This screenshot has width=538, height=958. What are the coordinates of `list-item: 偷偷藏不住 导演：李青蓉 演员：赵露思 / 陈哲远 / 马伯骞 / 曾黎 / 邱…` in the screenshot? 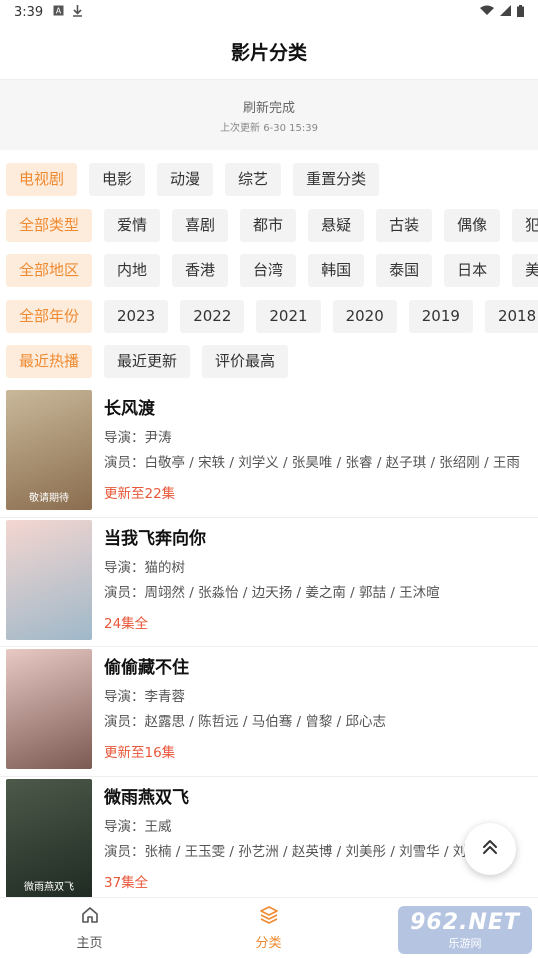 It's located at (269, 712).